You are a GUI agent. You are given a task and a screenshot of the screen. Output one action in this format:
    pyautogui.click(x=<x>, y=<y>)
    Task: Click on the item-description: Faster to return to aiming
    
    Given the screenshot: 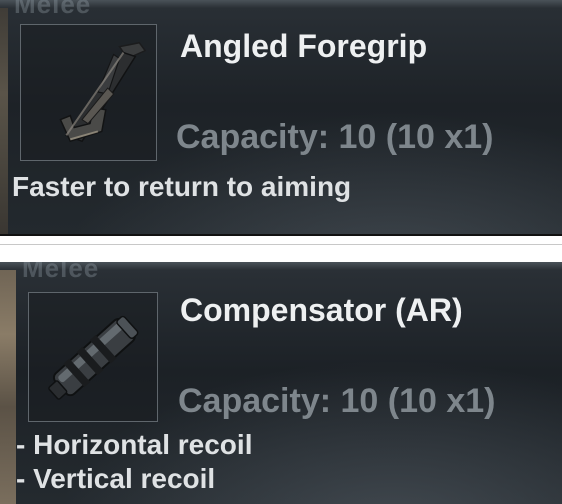 What is the action you would take?
    pyautogui.click(x=181, y=187)
    